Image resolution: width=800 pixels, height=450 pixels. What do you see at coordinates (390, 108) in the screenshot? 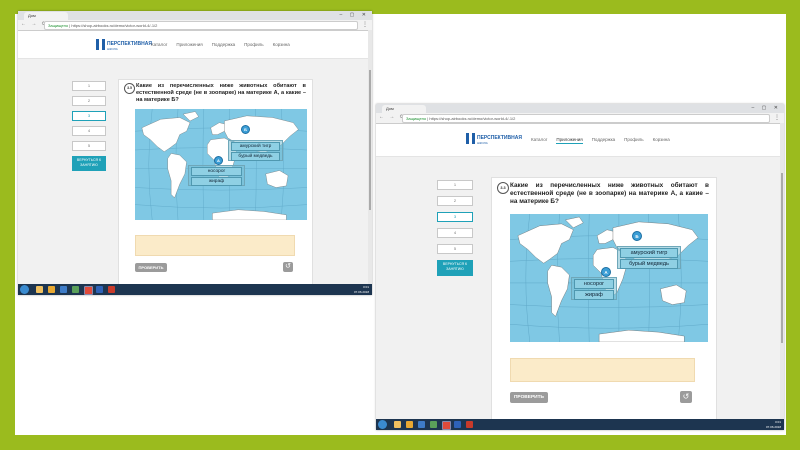
I see `browser-tab-title: Дом` at bounding box center [390, 108].